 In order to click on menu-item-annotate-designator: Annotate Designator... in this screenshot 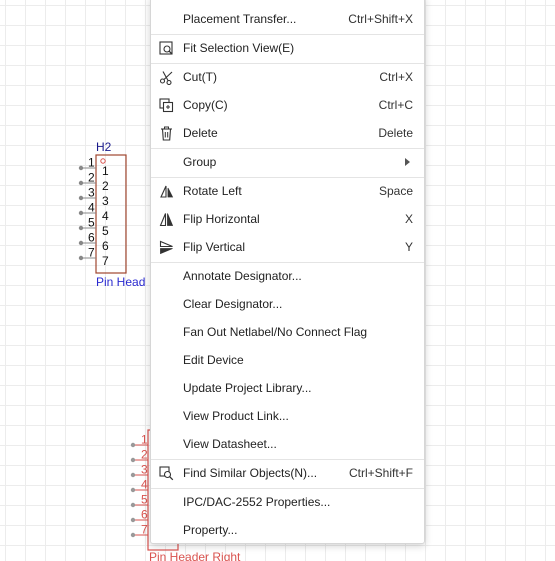, I will do `click(287, 276)`.